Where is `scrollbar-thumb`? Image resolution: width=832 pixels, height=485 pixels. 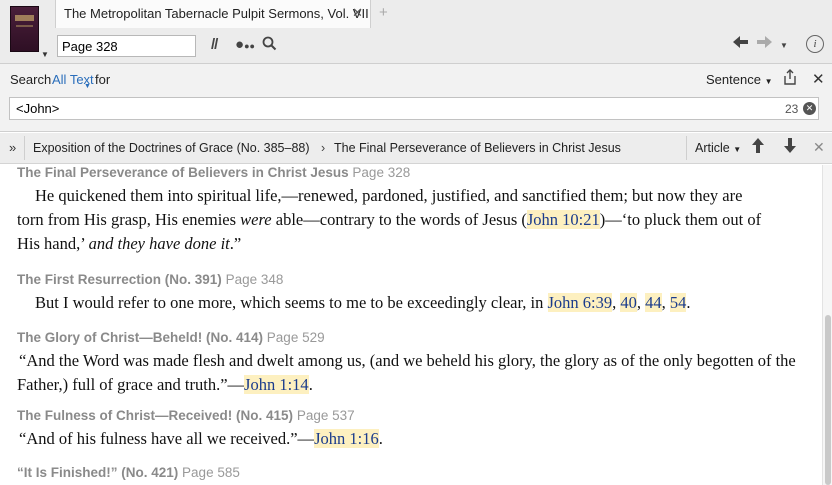
scrollbar-thumb is located at coordinates (828, 400).